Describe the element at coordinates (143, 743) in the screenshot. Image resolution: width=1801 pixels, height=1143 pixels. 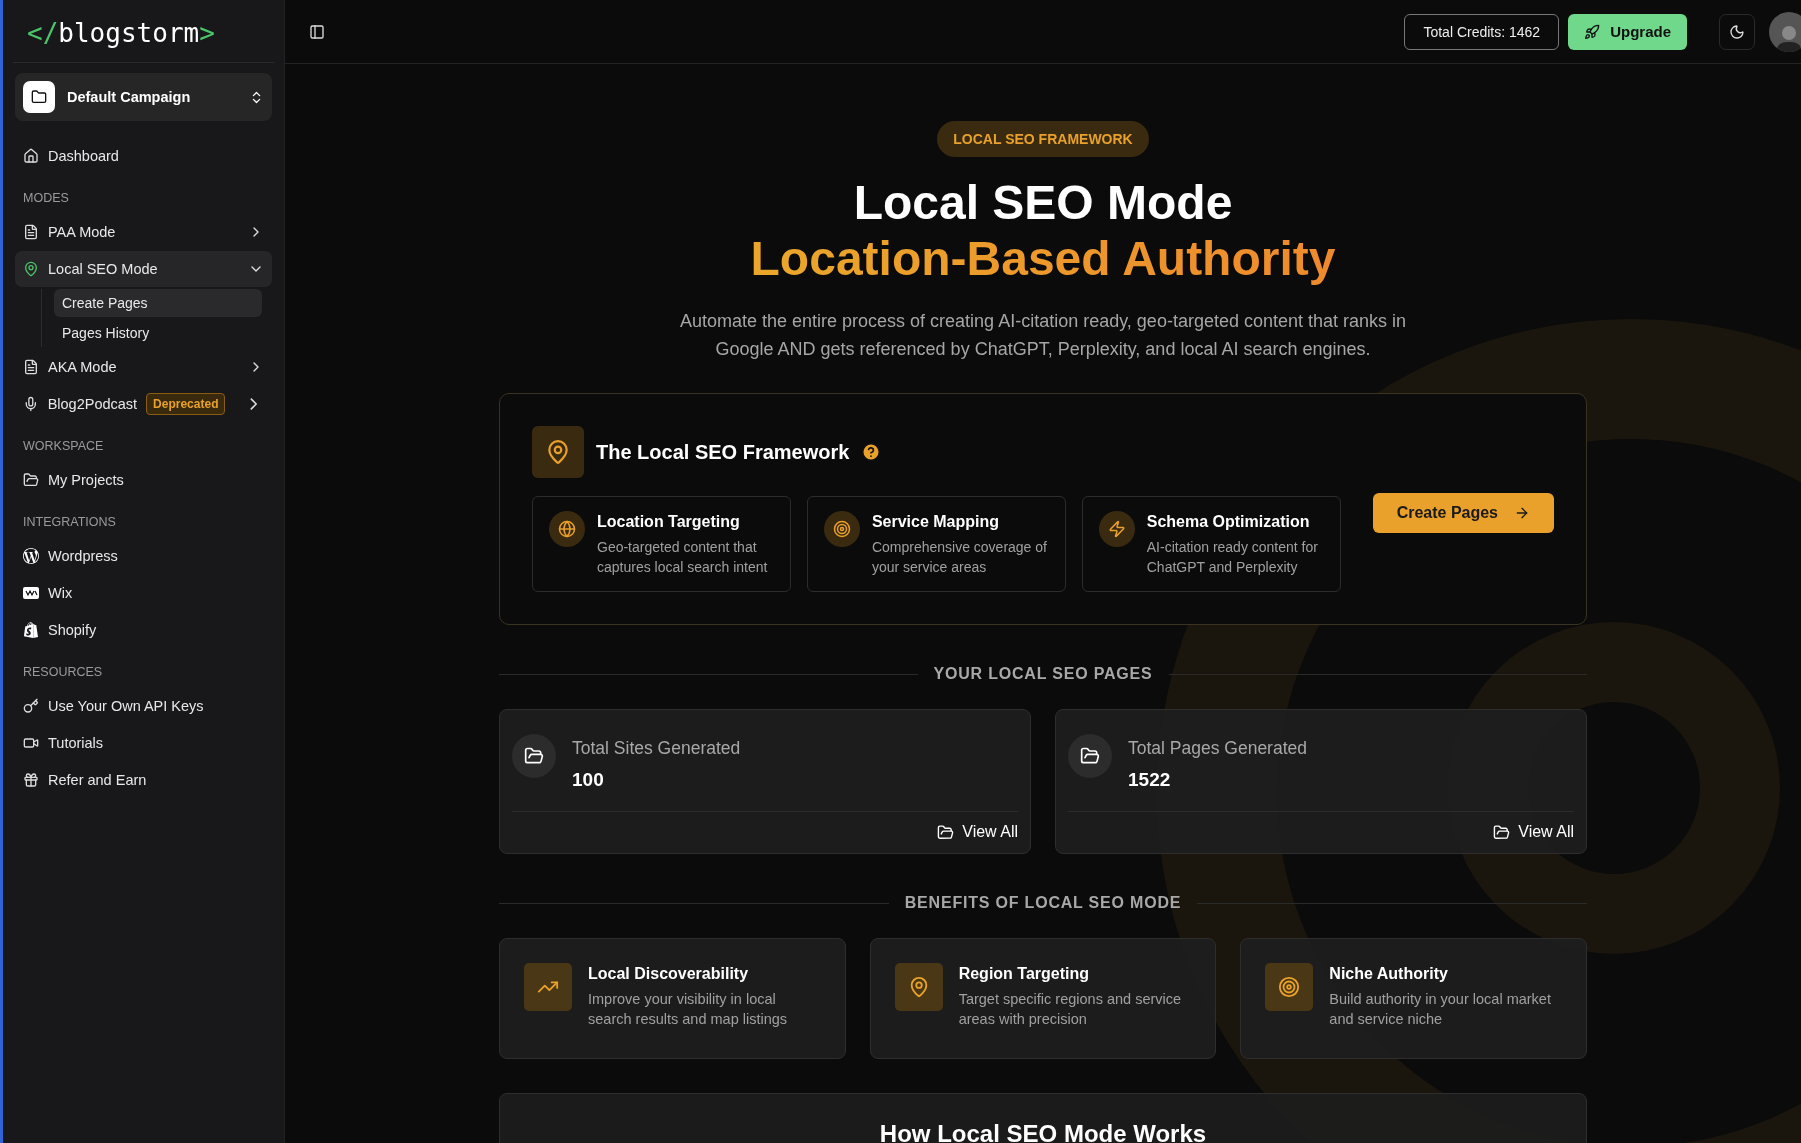
I see `nav-item: Tutorials` at that location.